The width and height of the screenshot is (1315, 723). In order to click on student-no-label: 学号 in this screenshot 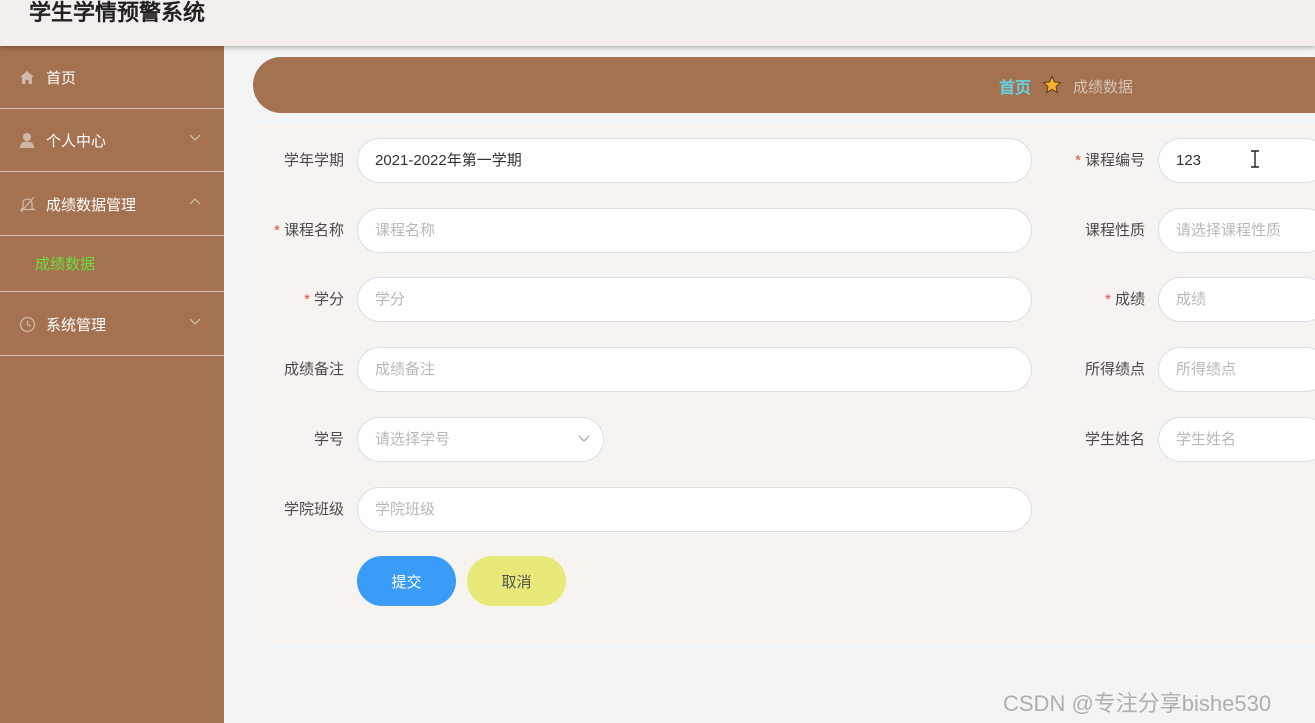, I will do `click(328, 439)`.